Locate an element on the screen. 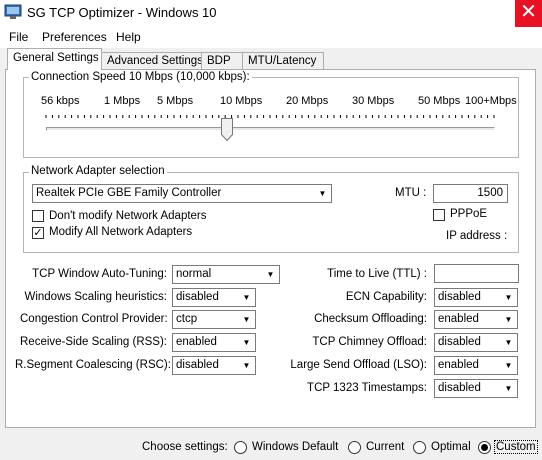  tcp-1323-timestamps-label: TCP 1323 Timestamps: is located at coordinates (367, 388).